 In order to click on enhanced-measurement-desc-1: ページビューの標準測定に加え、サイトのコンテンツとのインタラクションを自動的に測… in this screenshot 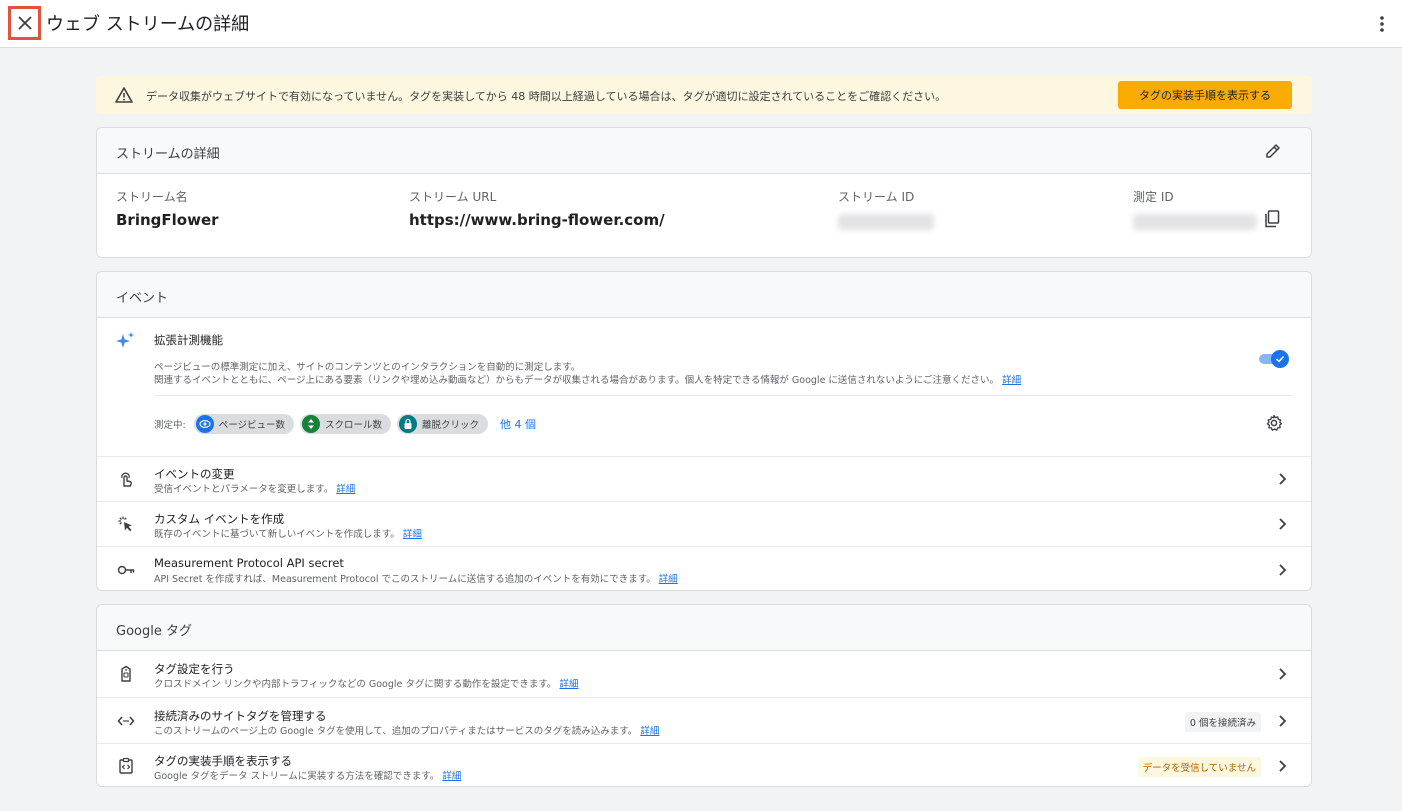, I will do `click(367, 367)`.